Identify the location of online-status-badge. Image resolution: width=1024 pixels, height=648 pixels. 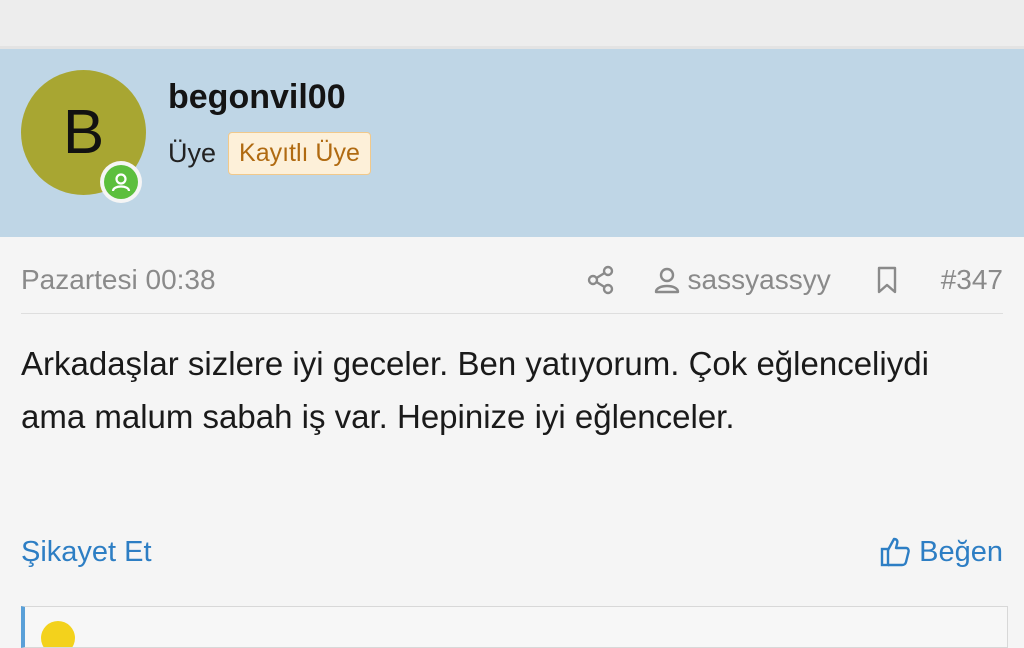
(121, 182).